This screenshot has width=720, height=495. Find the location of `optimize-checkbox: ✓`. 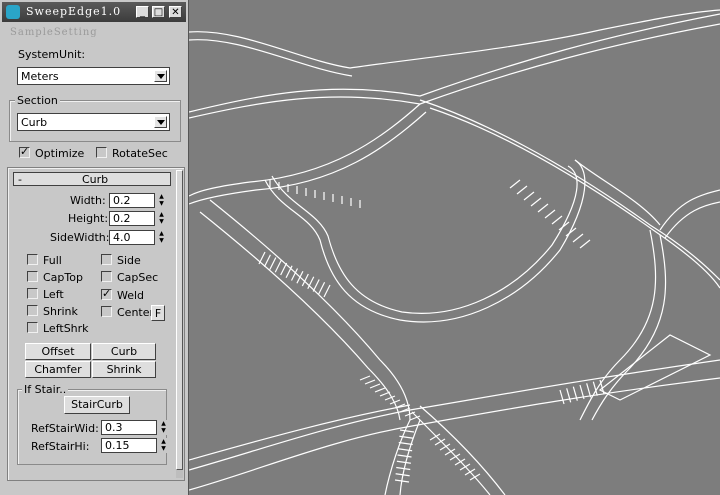

optimize-checkbox: ✓ is located at coordinates (24, 152).